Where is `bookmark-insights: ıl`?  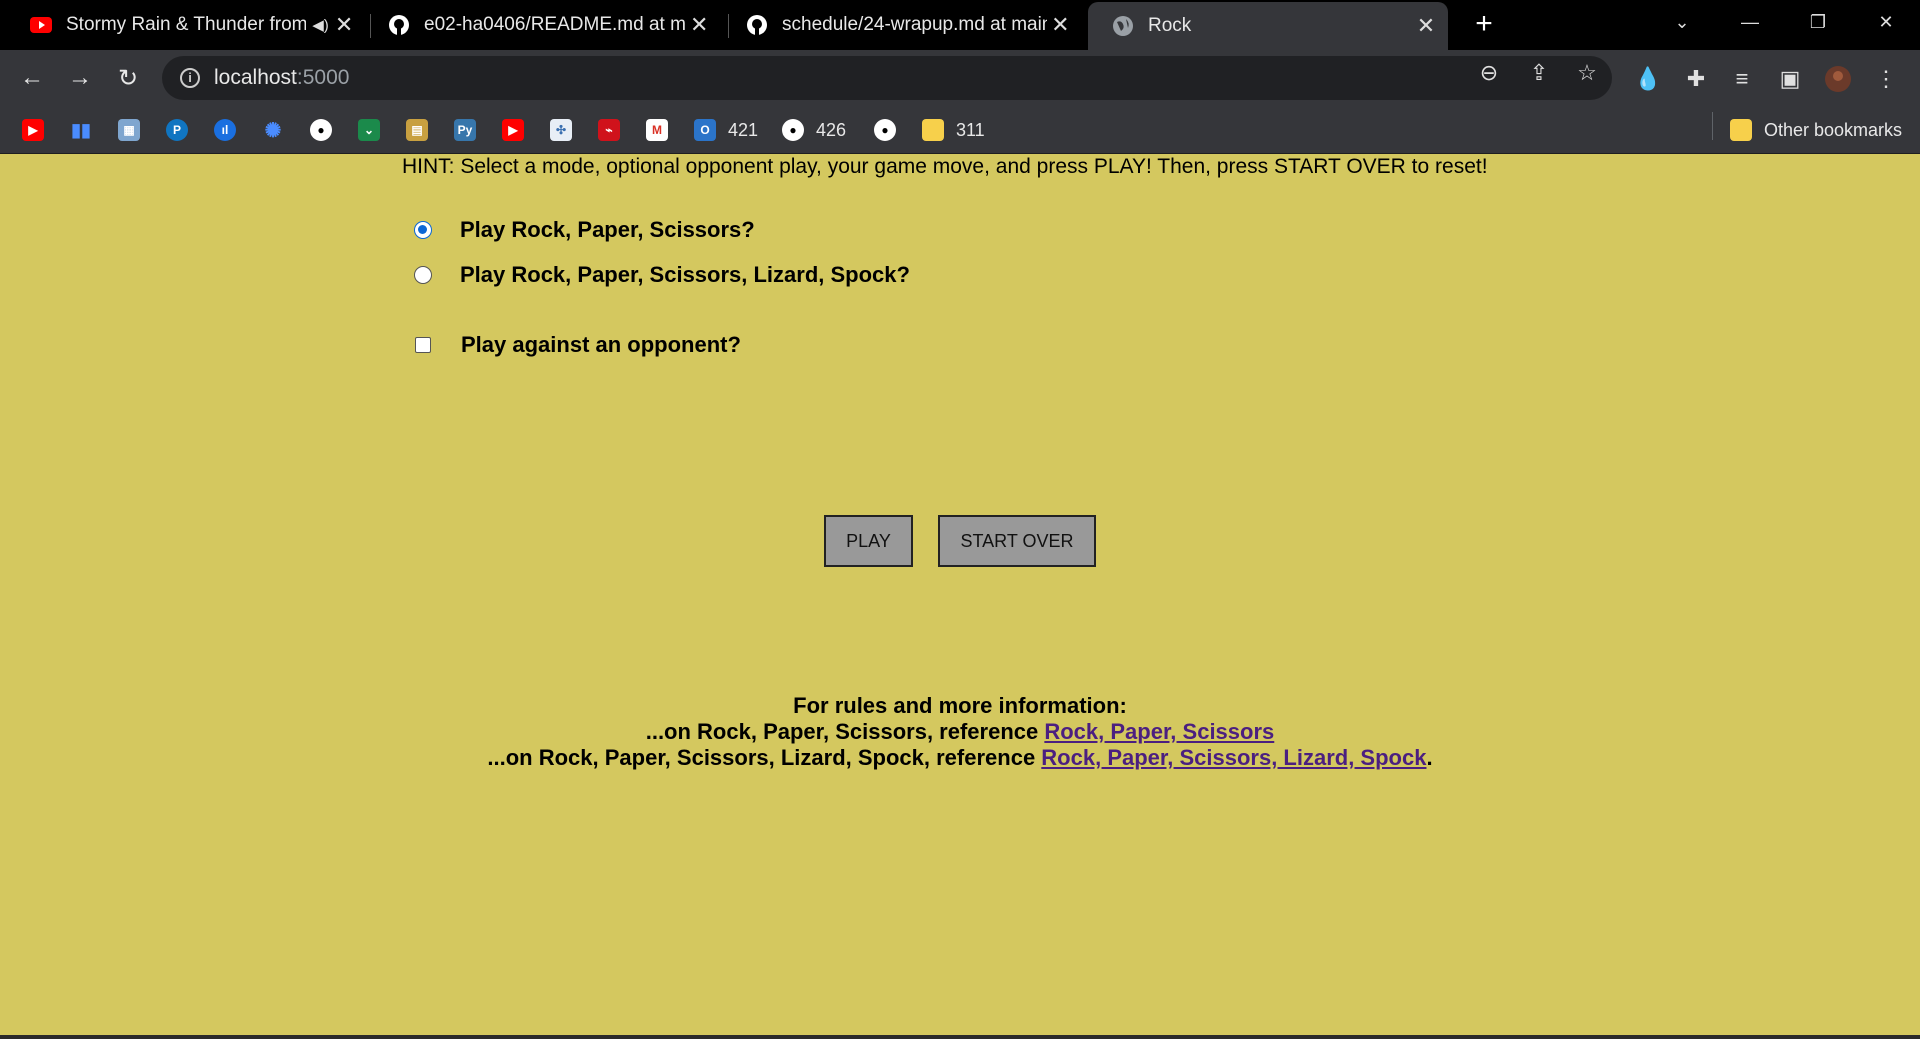 bookmark-insights: ıl is located at coordinates (225, 130).